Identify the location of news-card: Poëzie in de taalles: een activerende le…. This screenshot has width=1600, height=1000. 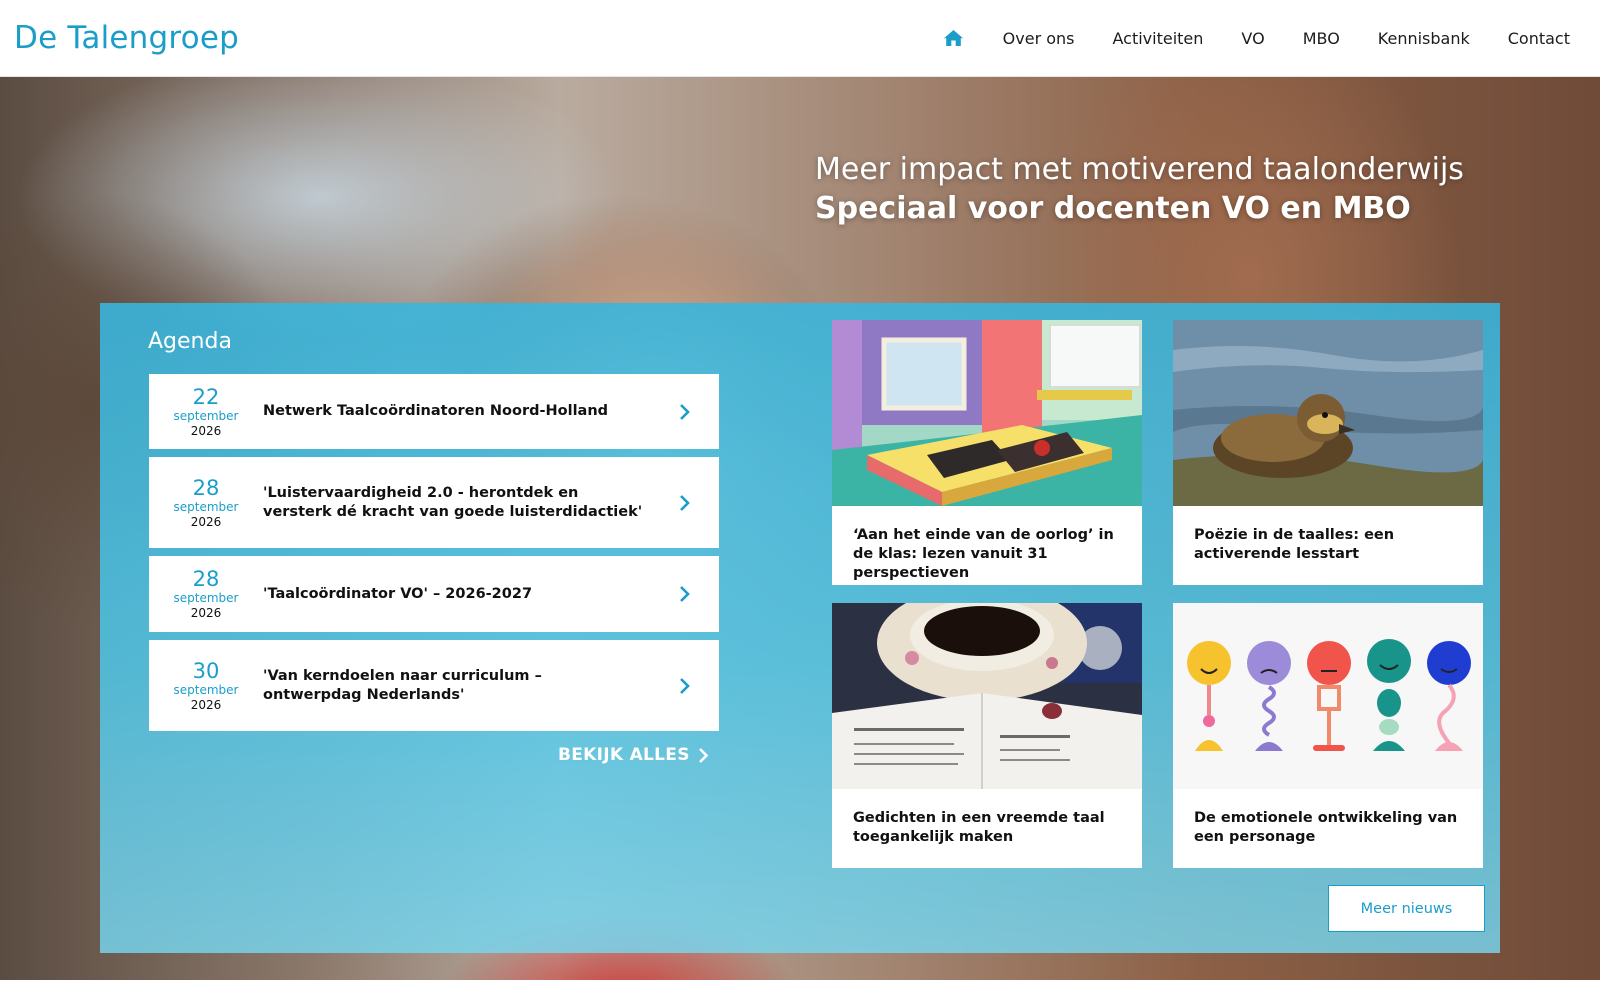
(1328, 452).